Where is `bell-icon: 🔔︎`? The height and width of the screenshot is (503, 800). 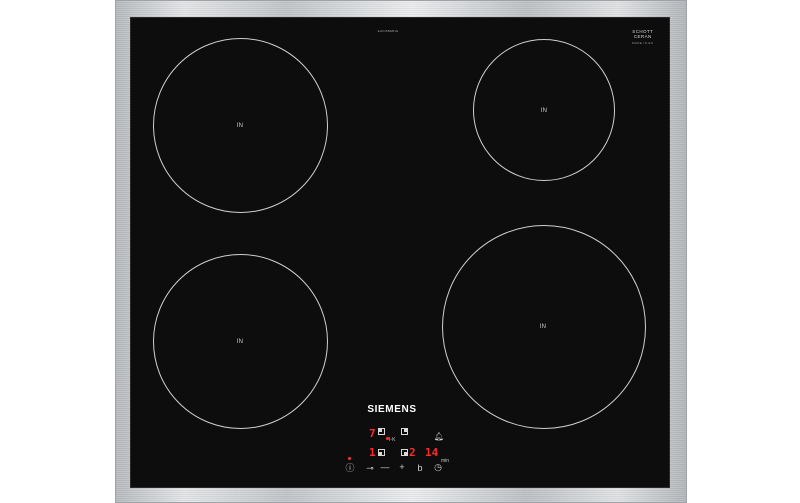 bell-icon: 🔔︎ is located at coordinates (439, 437).